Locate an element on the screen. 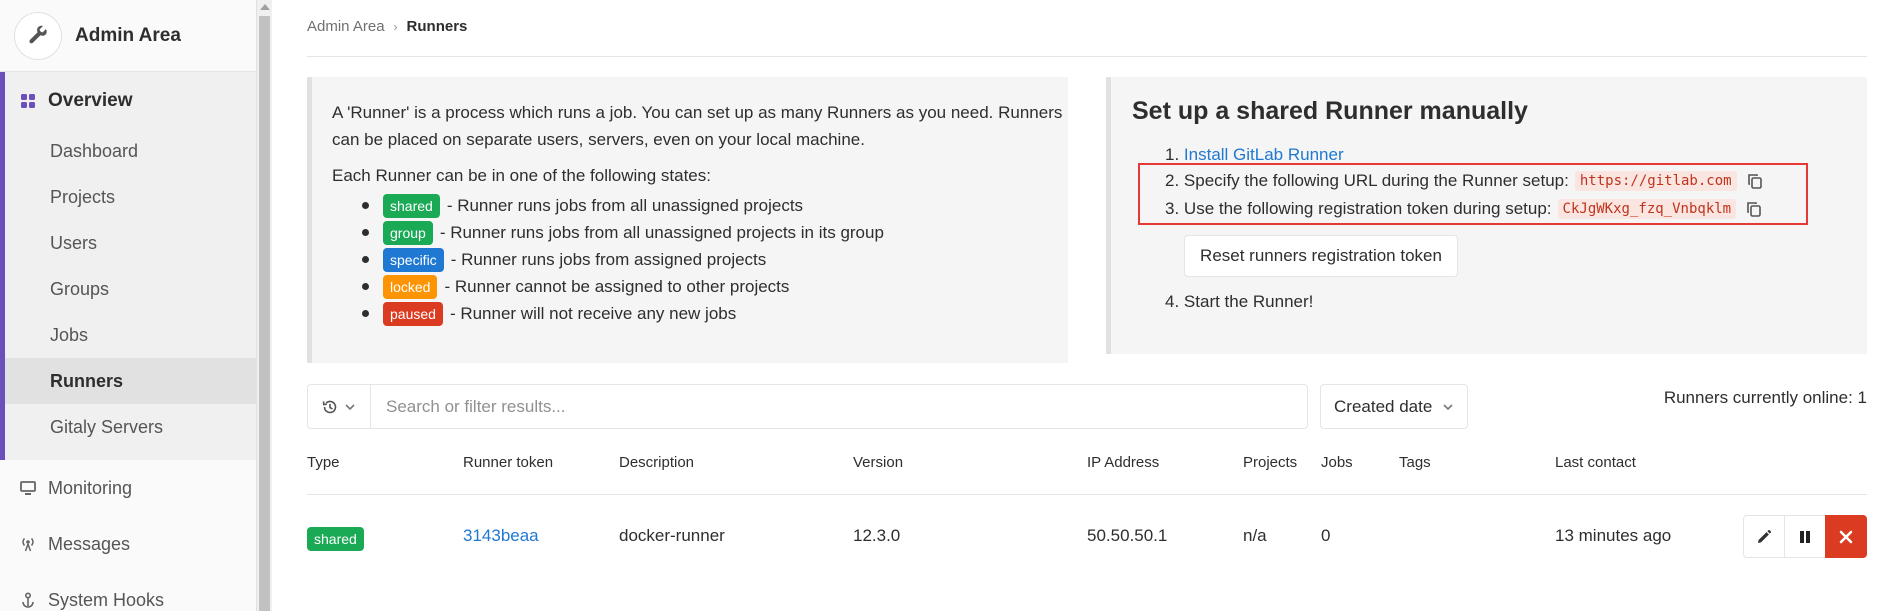 The width and height of the screenshot is (1897, 611). sidebar-header: Admin Area is located at coordinates (128, 36).